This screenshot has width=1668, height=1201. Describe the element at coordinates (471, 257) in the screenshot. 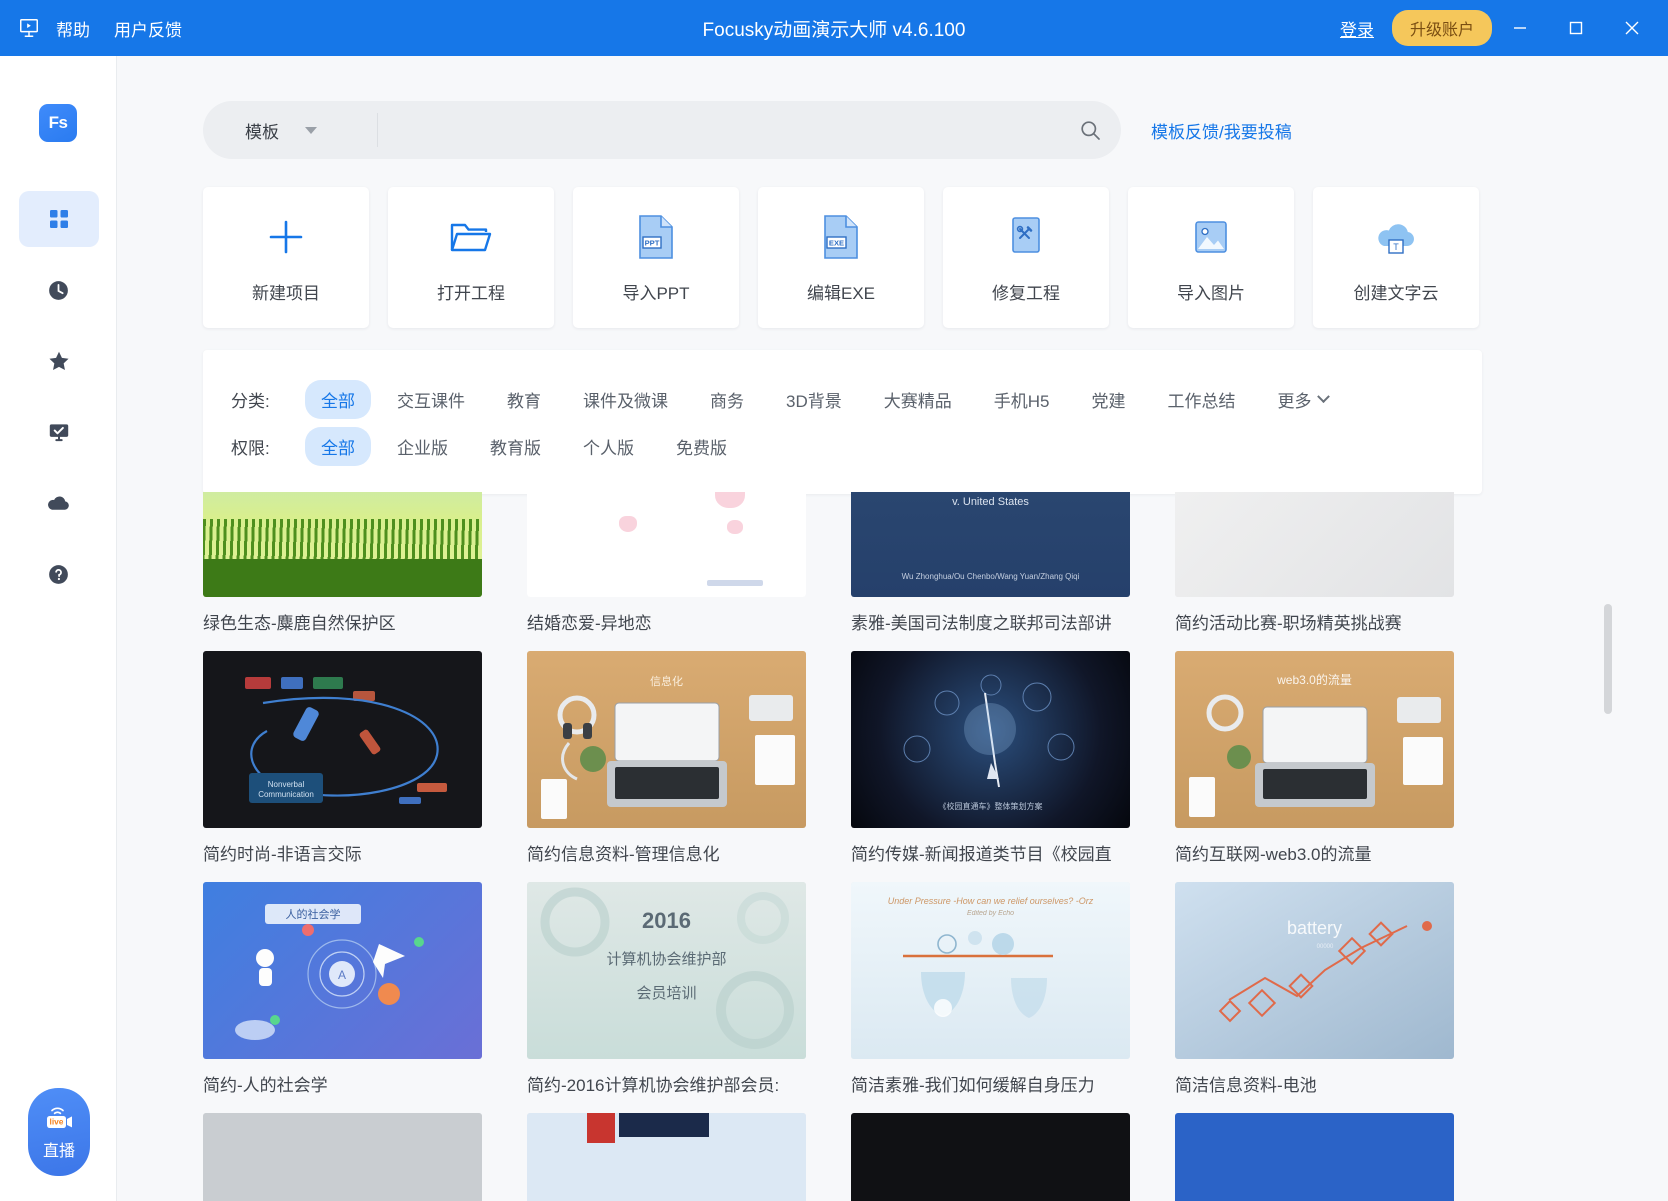

I see `open-project-card: 打开工程` at that location.